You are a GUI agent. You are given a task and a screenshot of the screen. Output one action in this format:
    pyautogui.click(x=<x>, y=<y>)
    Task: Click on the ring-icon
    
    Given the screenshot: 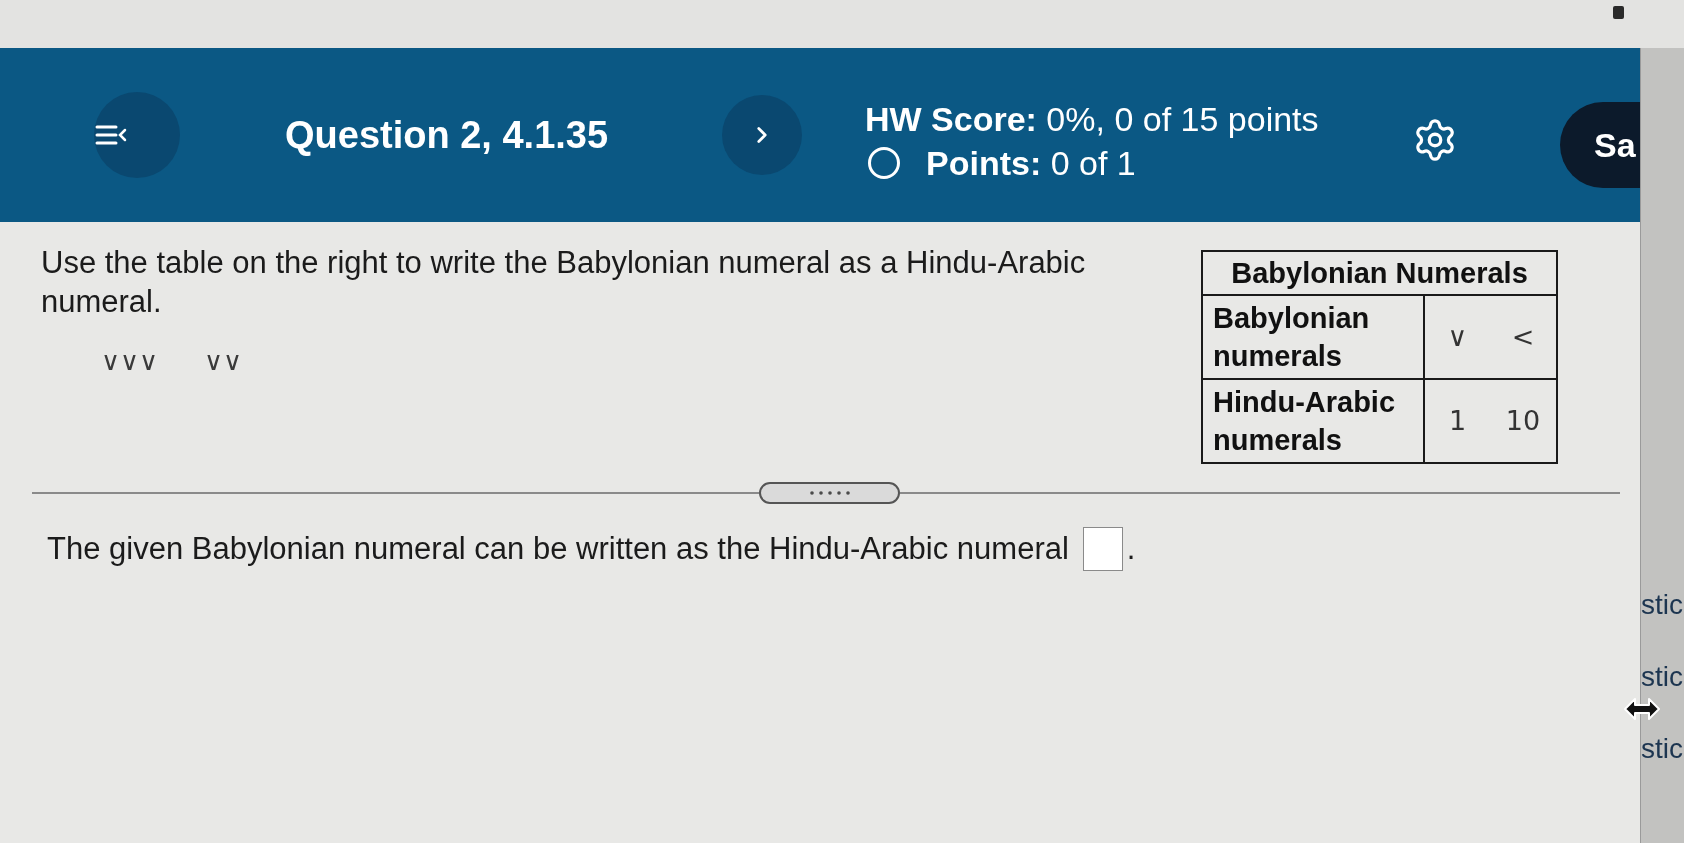 What is the action you would take?
    pyautogui.click(x=884, y=163)
    